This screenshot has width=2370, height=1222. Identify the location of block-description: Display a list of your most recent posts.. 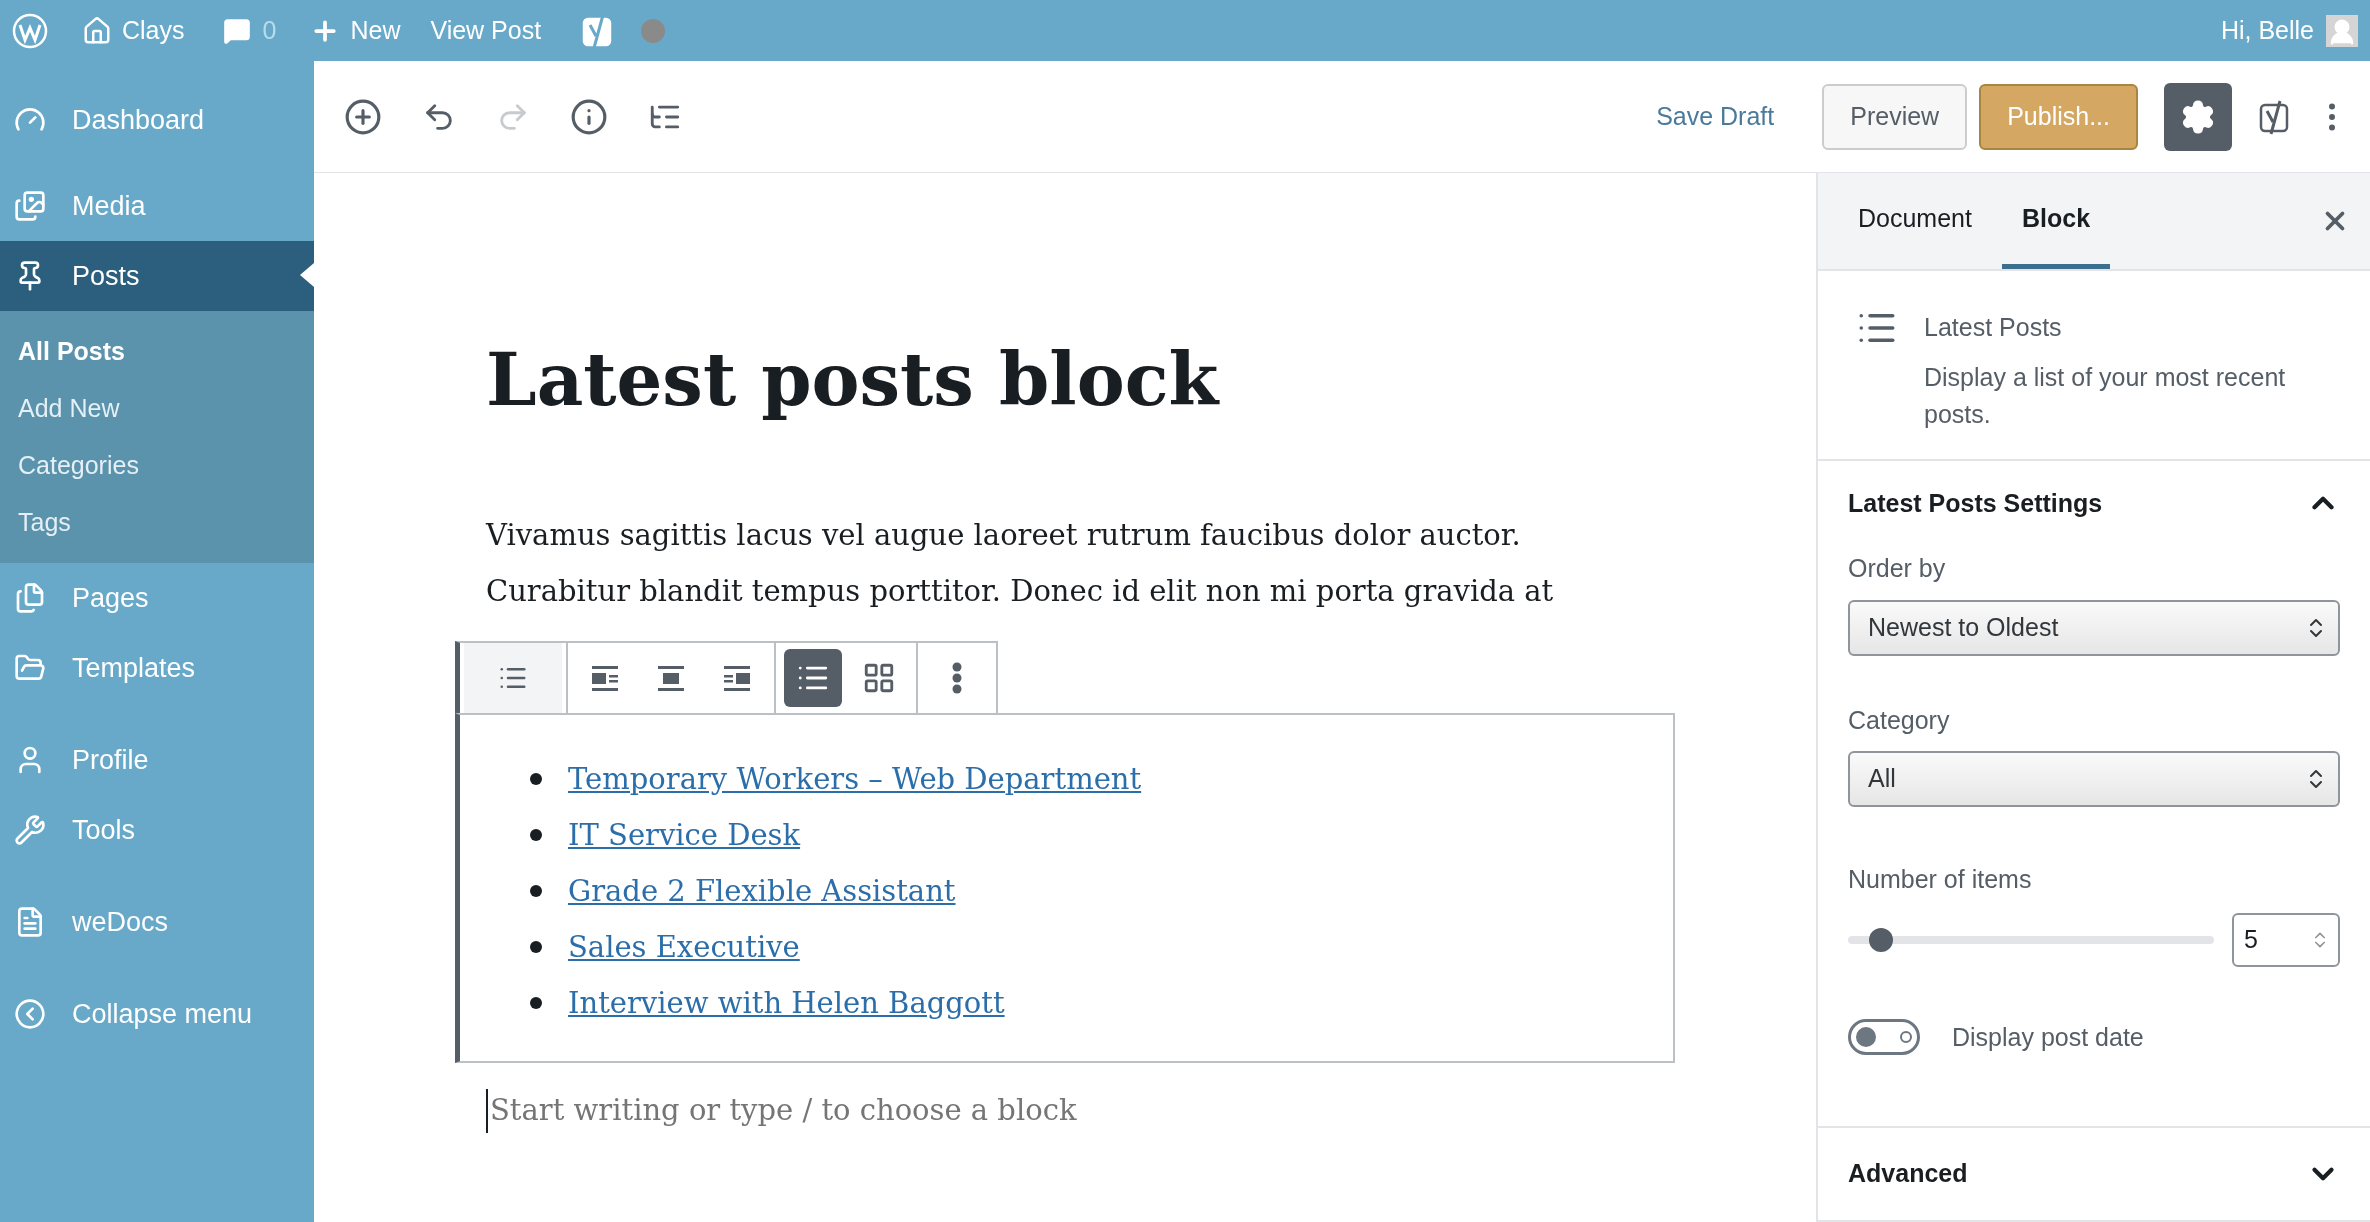
(2105, 395).